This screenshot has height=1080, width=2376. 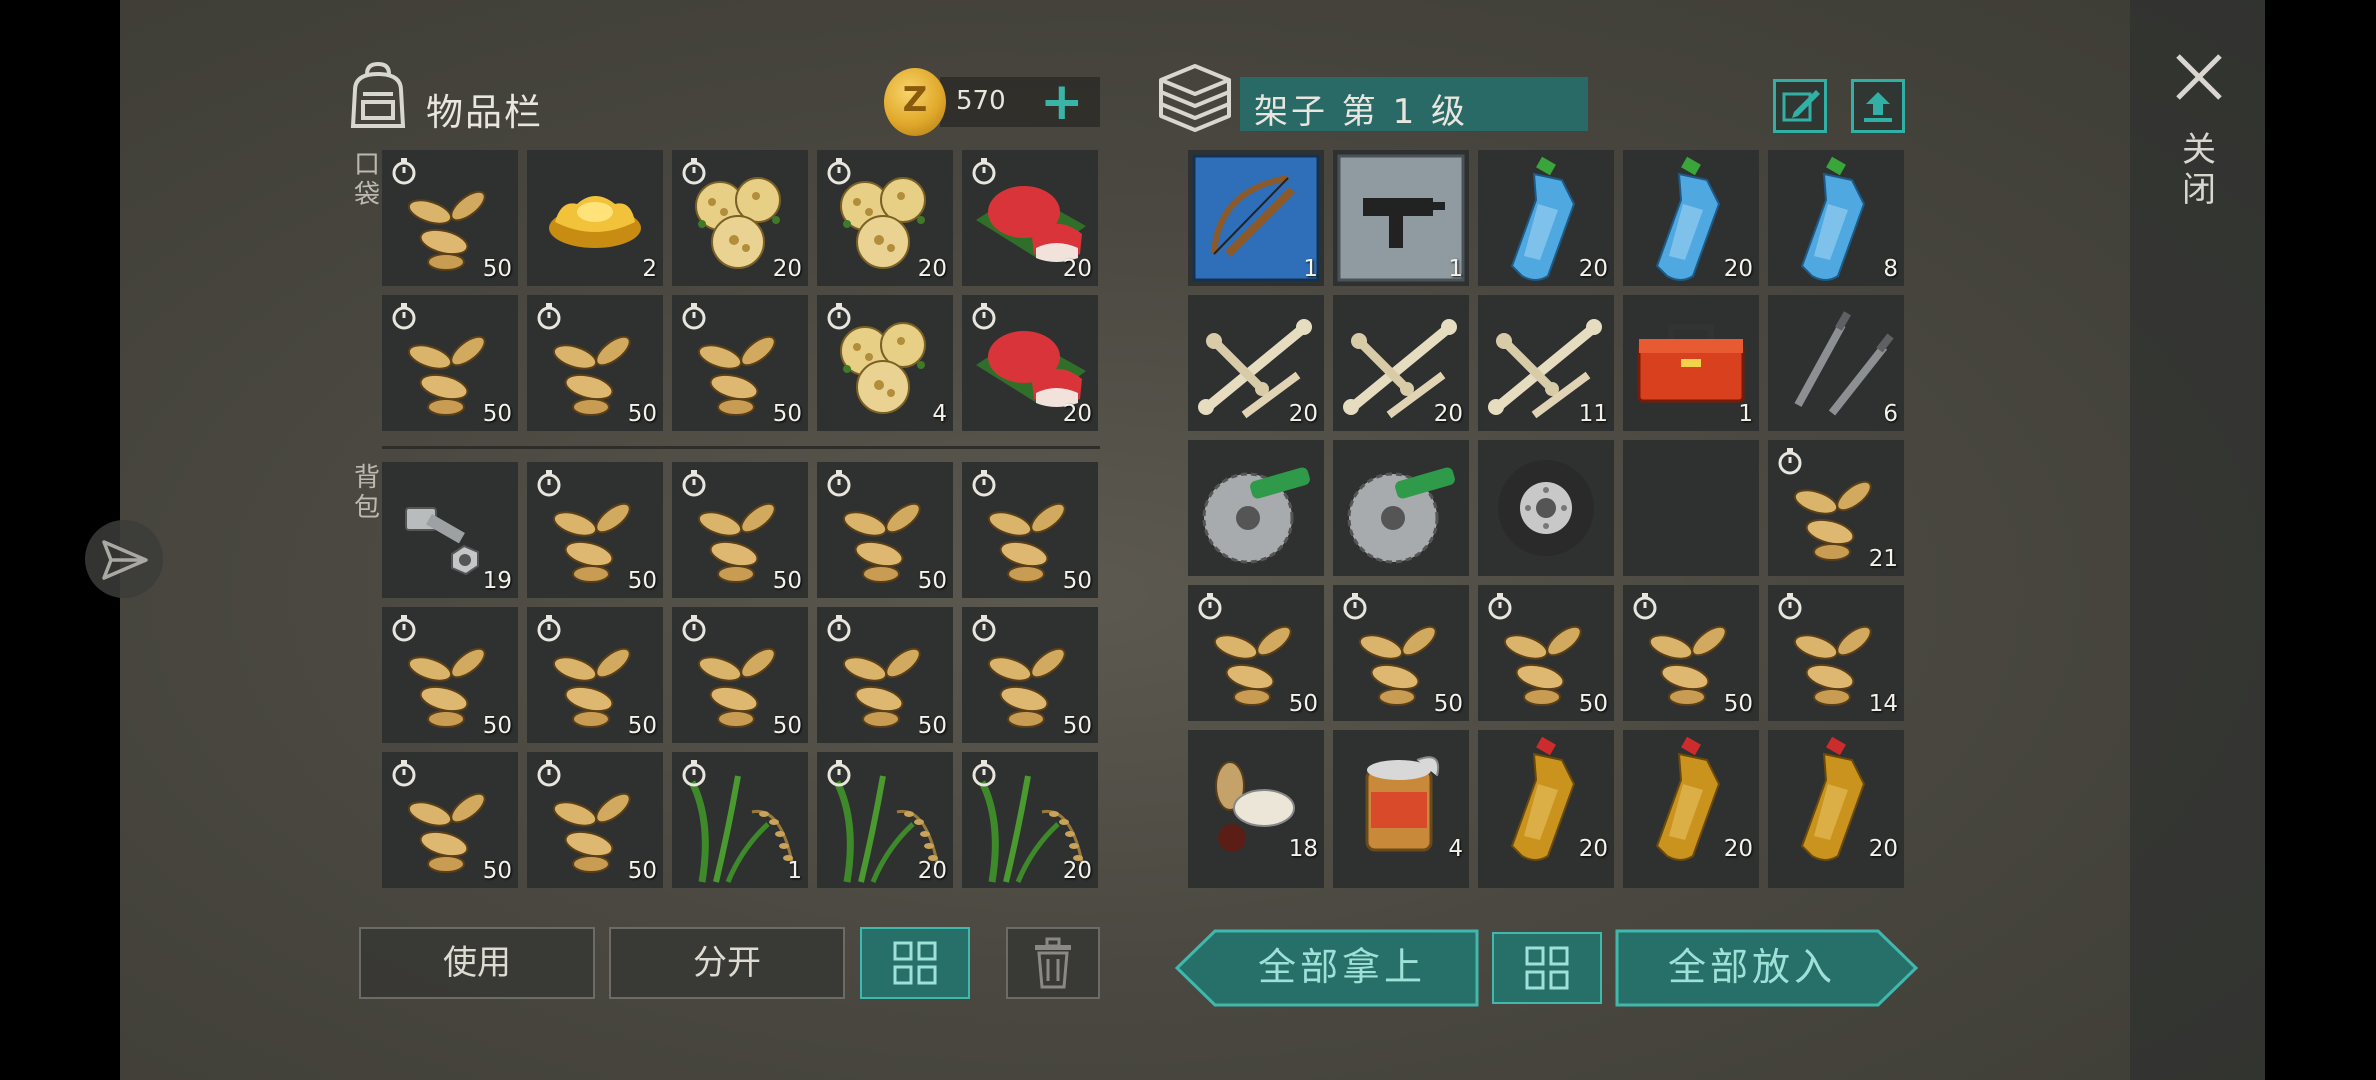 What do you see at coordinates (915, 963) in the screenshot?
I see `sort-grid-button` at bounding box center [915, 963].